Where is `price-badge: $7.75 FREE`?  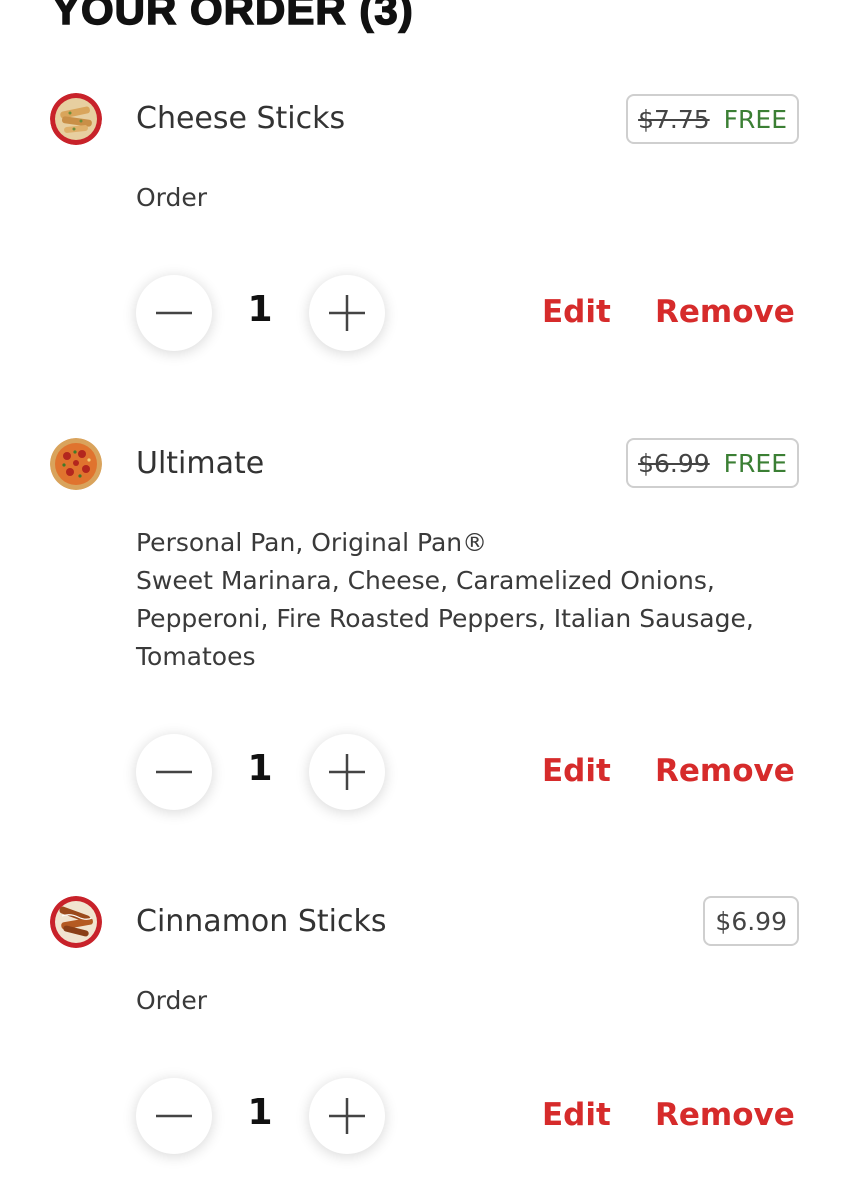
price-badge: $7.75 FREE is located at coordinates (712, 119).